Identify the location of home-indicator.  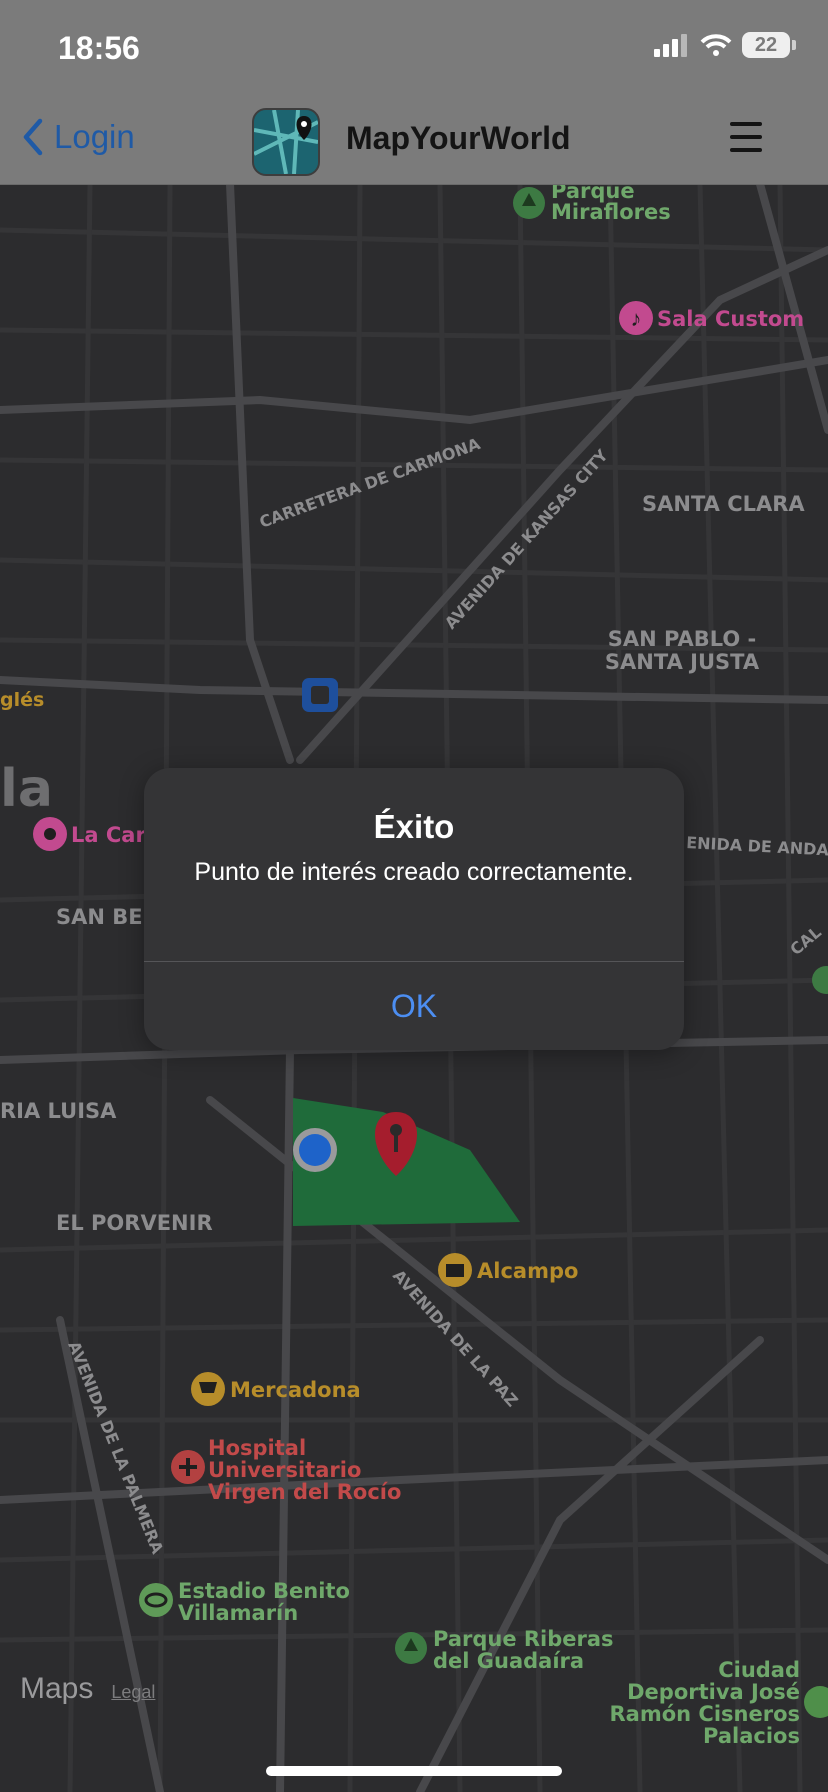
(414, 1771).